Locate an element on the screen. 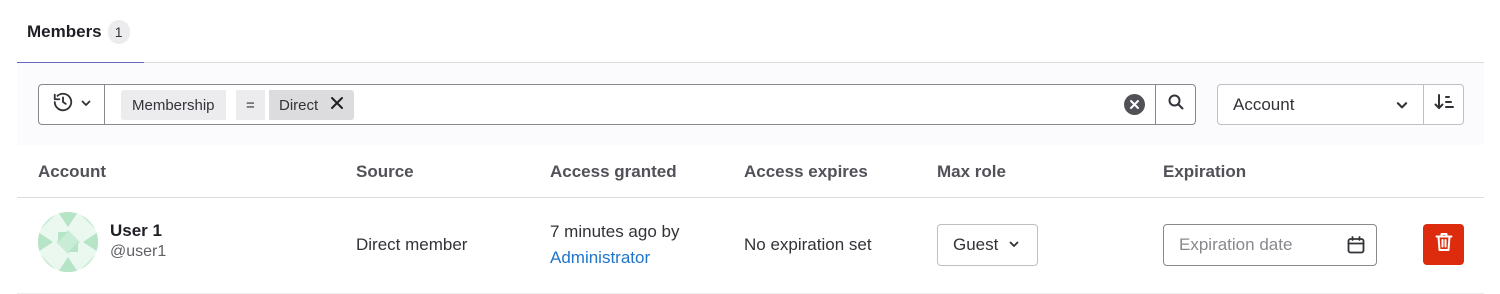 The width and height of the screenshot is (1500, 294). remove-member-button is located at coordinates (1443, 244).